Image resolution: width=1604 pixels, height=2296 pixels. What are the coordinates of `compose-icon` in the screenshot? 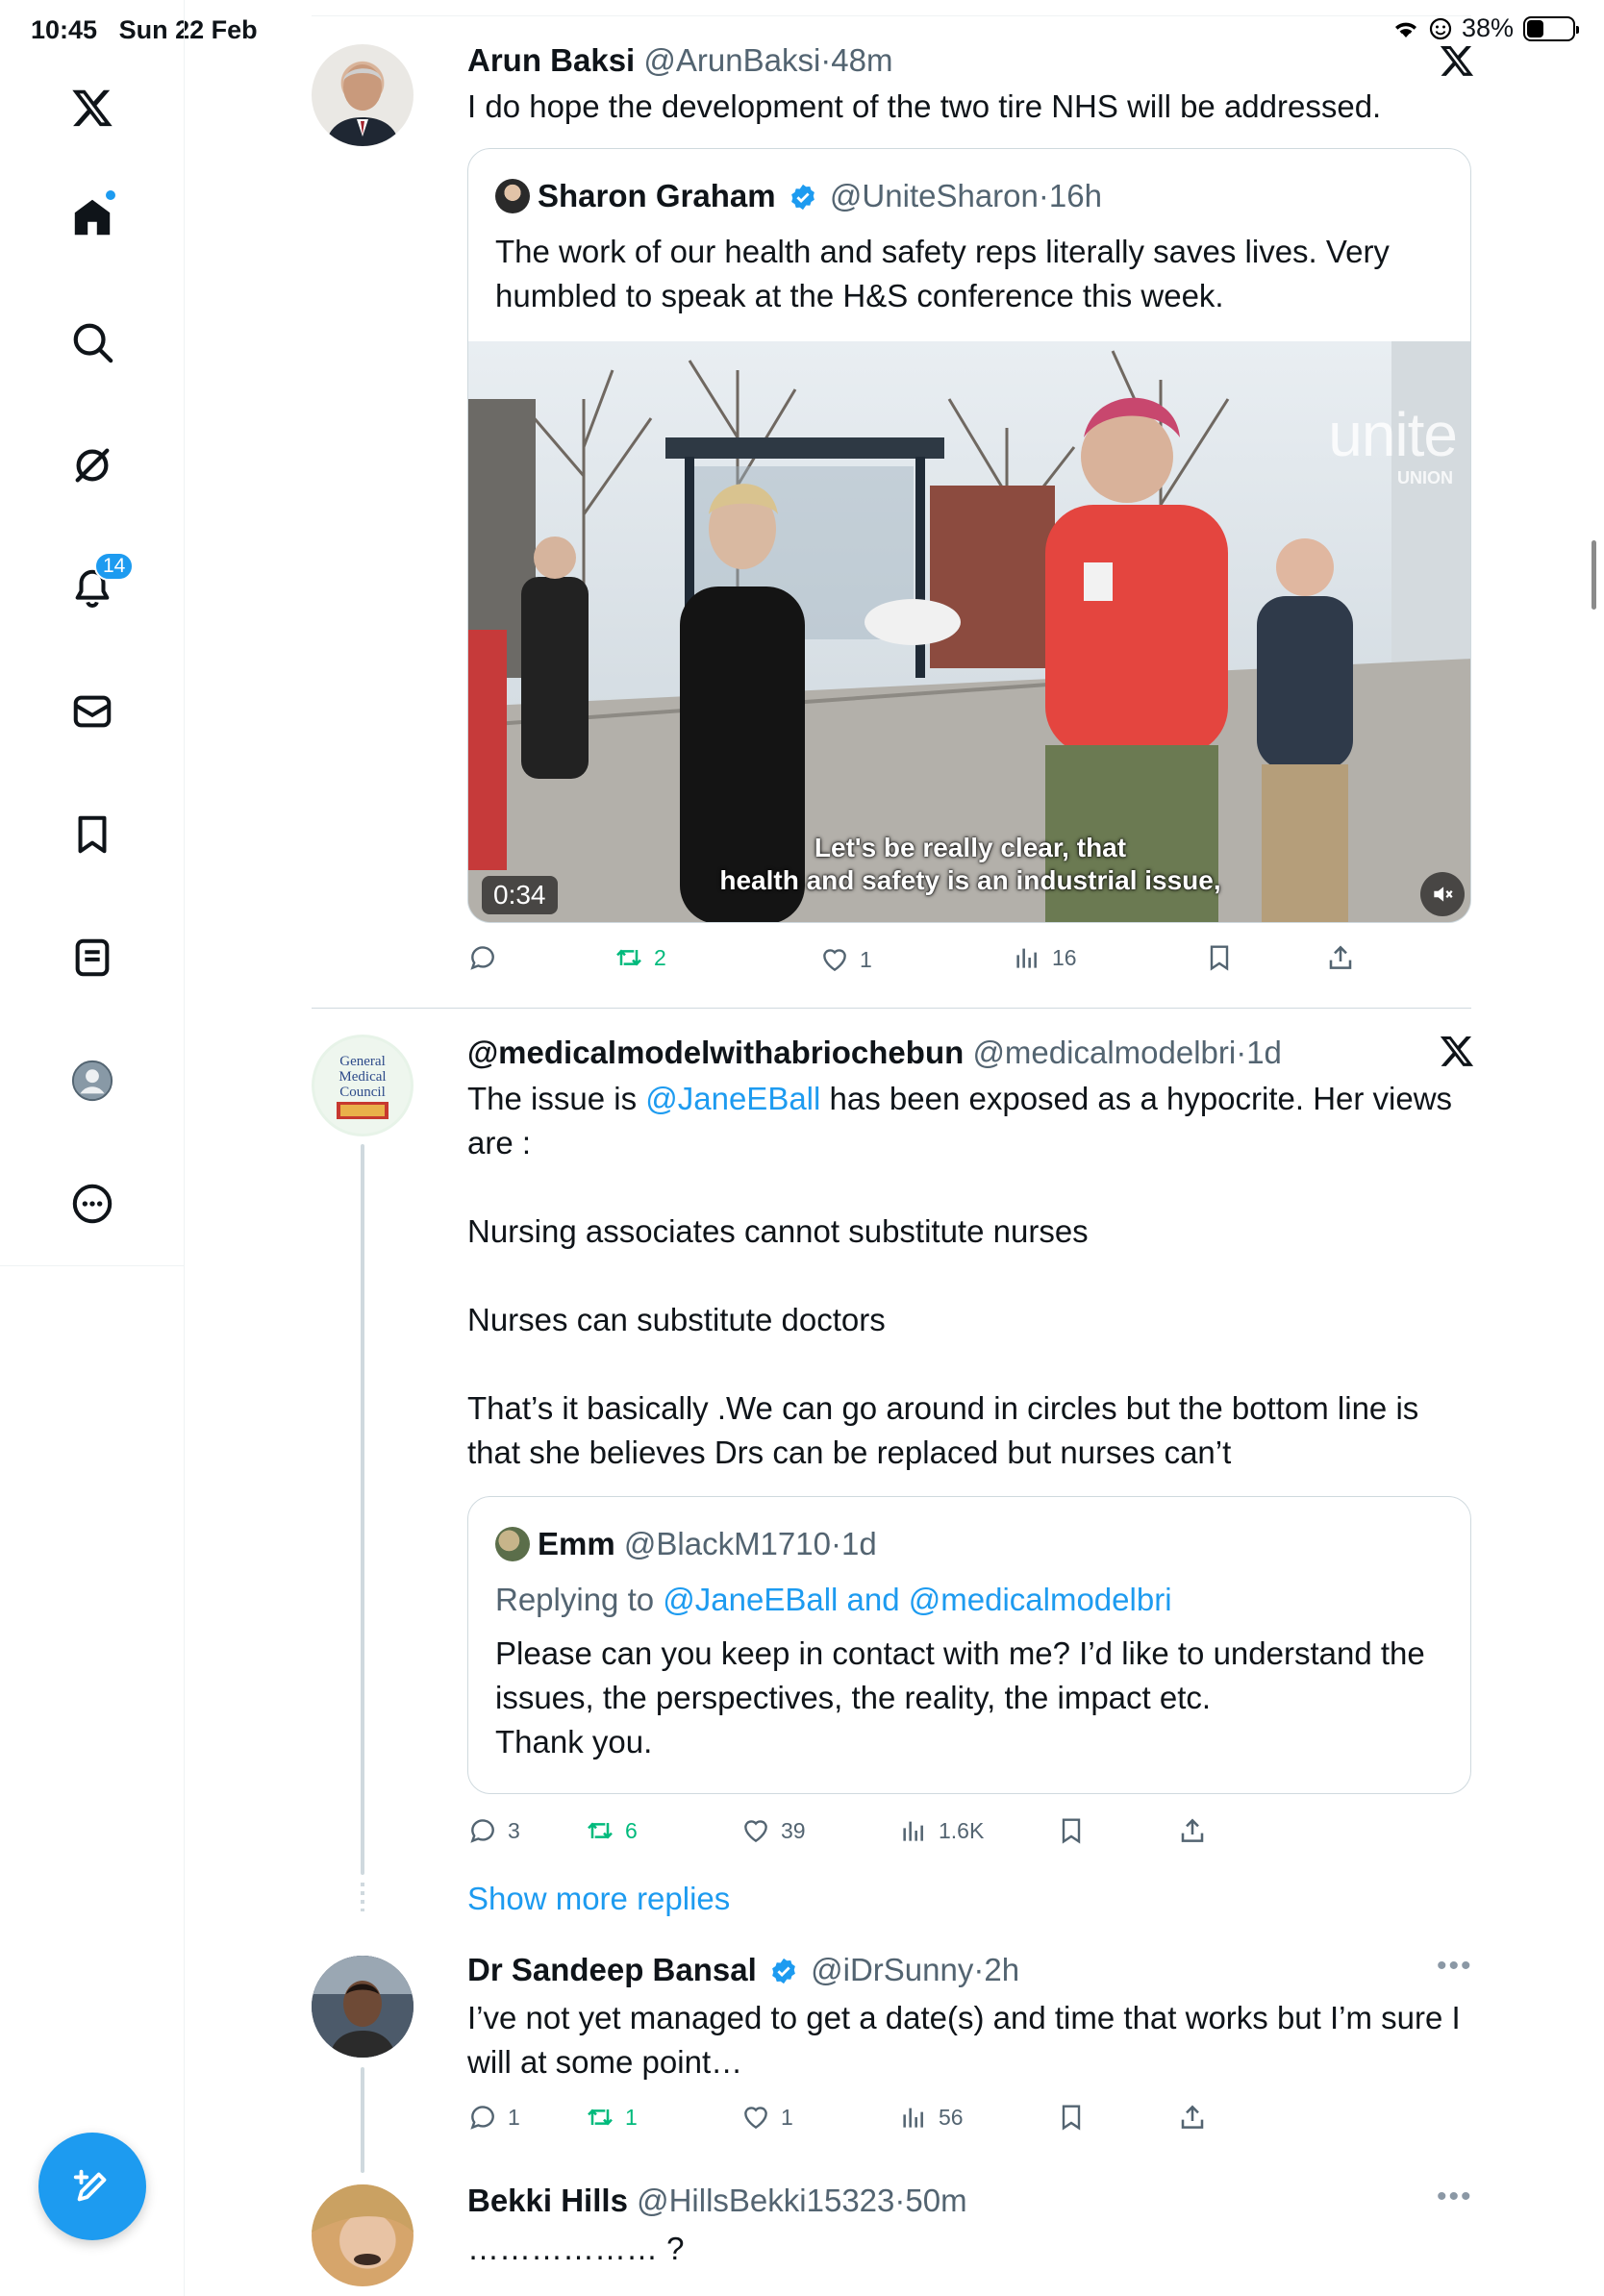 It's located at (90, 2185).